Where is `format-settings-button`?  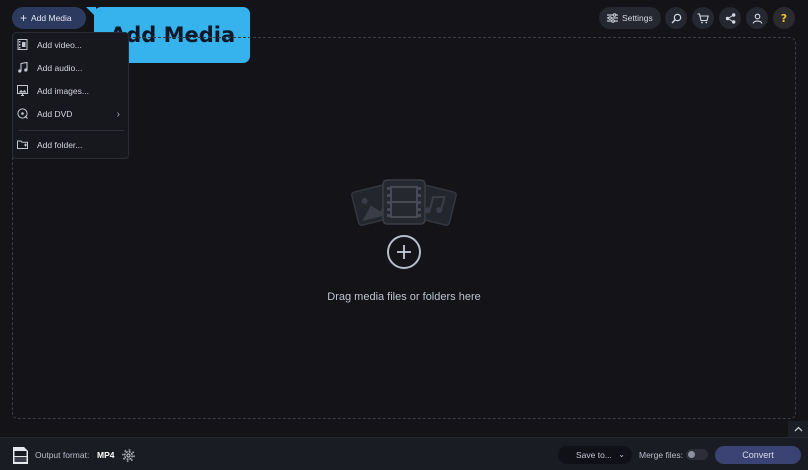 format-settings-button is located at coordinates (128, 455).